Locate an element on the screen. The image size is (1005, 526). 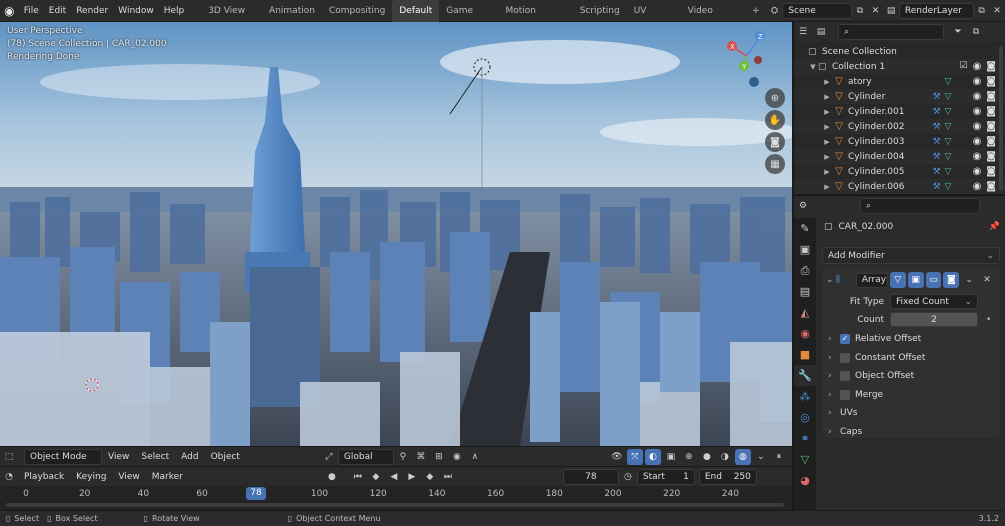
render-layer-selector: RenderLayer is located at coordinates (936, 10).